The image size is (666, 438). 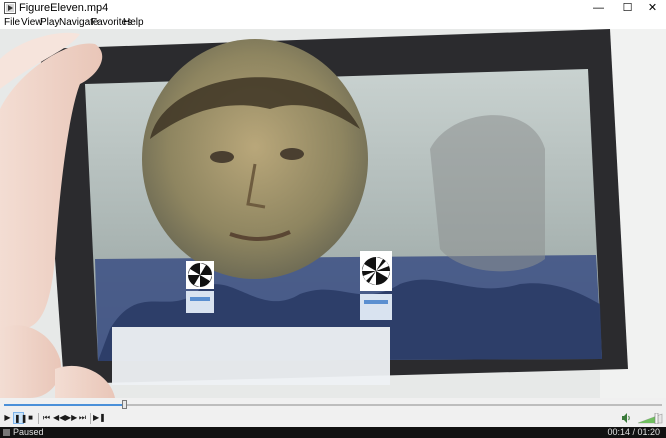 What do you see at coordinates (627, 8) in the screenshot?
I see `maximize-button: ☐` at bounding box center [627, 8].